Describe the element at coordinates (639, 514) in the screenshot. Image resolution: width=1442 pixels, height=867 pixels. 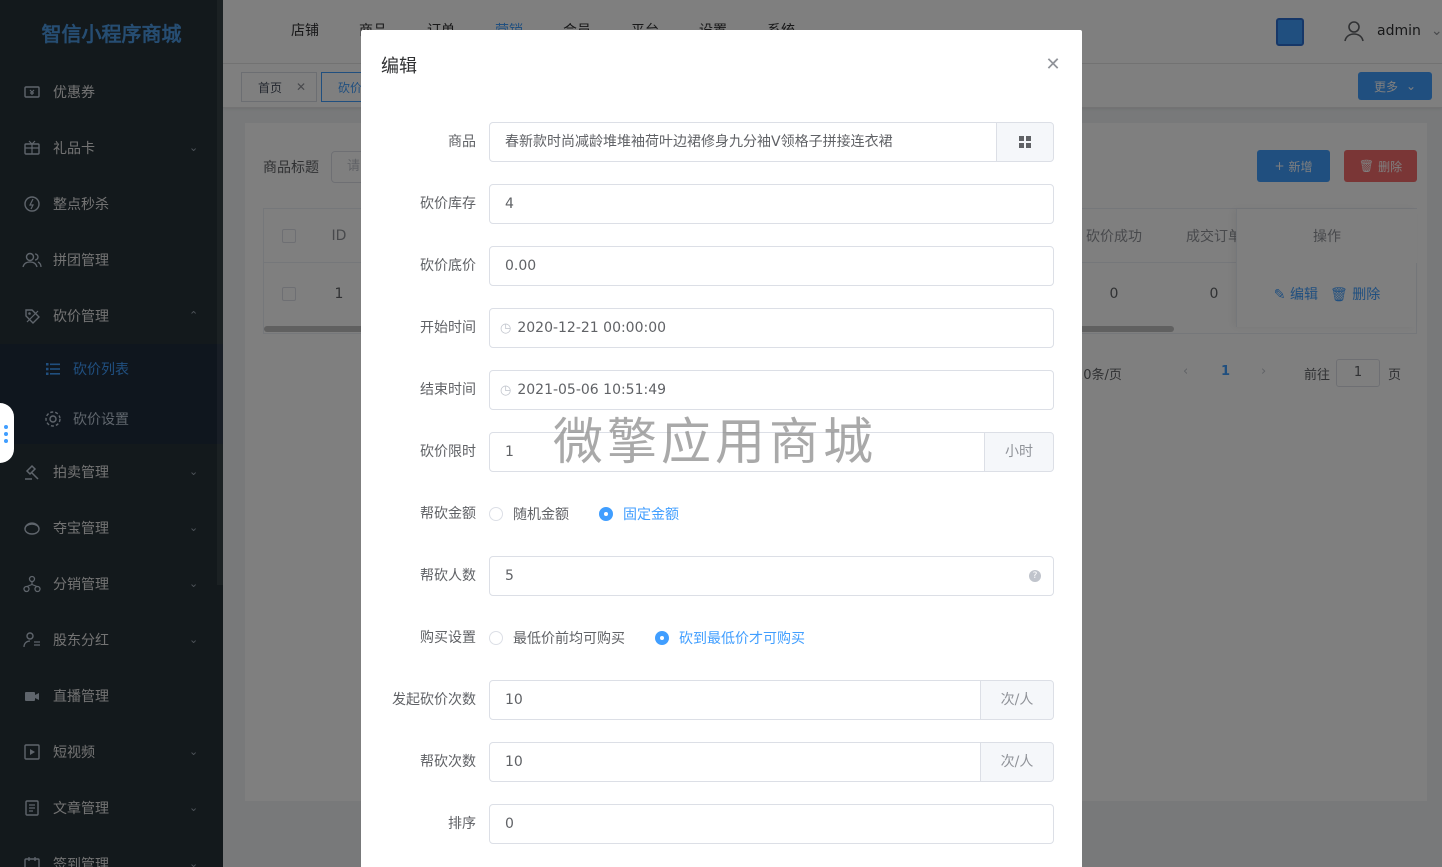
I see `radio-fixed-amount: 固定金额` at that location.